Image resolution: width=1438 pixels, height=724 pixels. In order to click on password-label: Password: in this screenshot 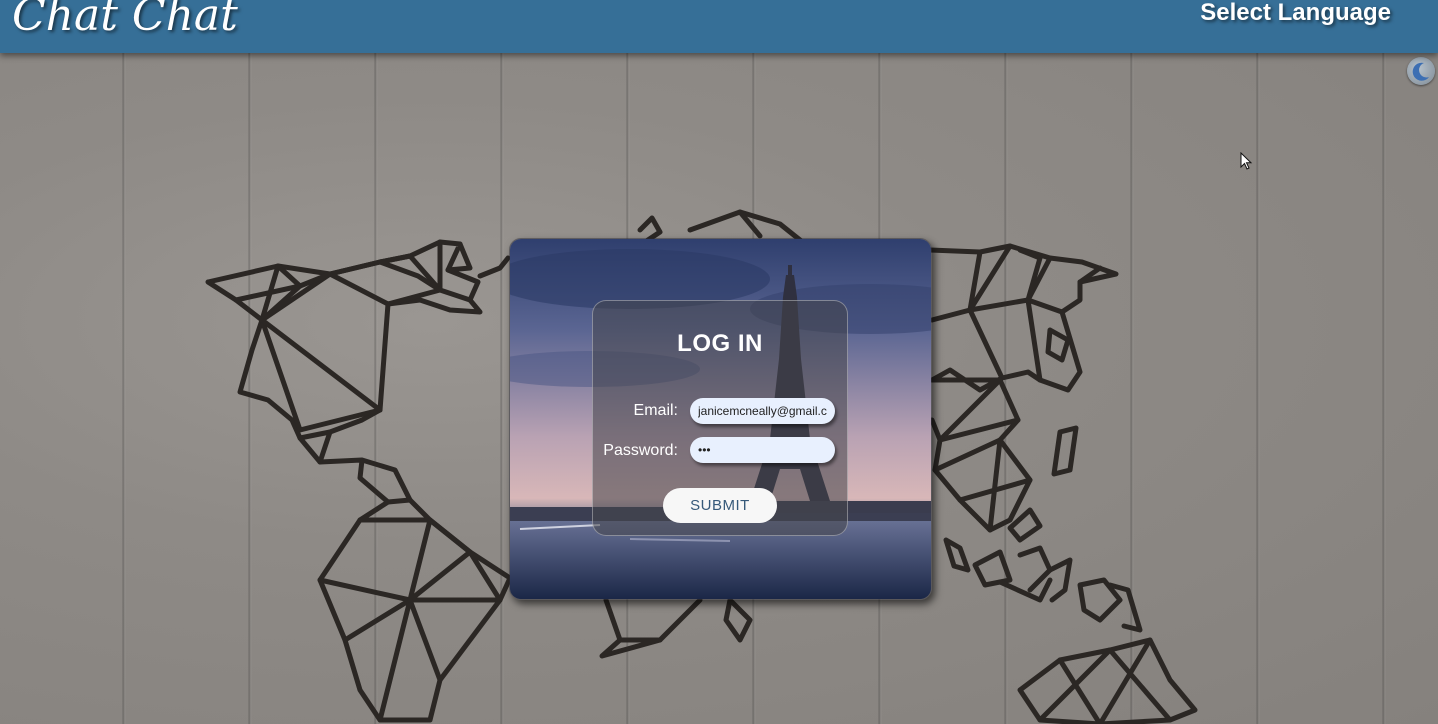, I will do `click(640, 450)`.